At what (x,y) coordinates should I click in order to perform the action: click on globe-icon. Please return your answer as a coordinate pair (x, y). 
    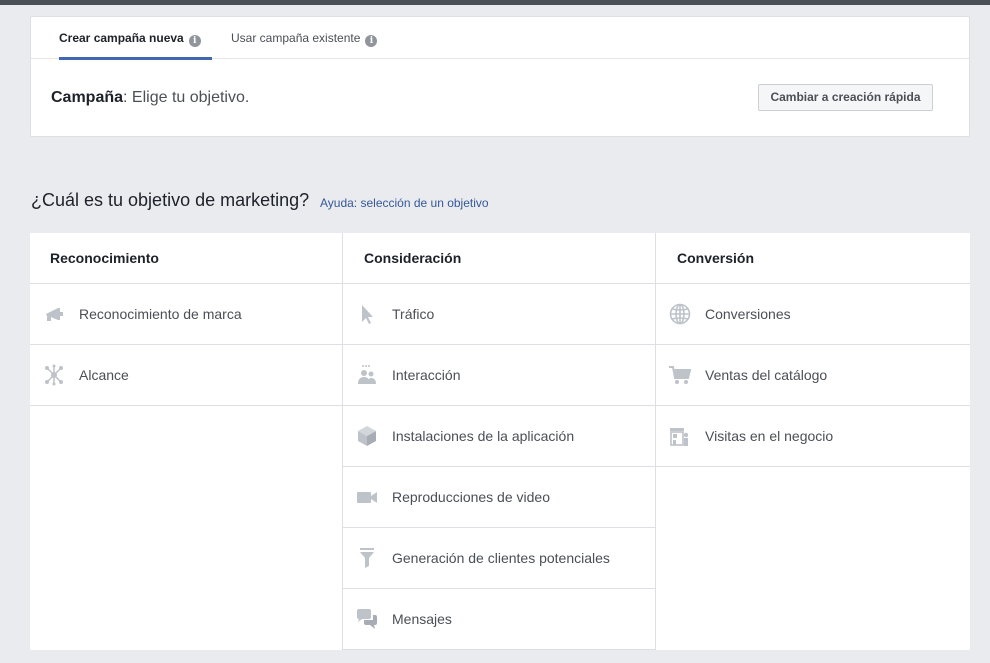
    Looking at the image, I should click on (680, 314).